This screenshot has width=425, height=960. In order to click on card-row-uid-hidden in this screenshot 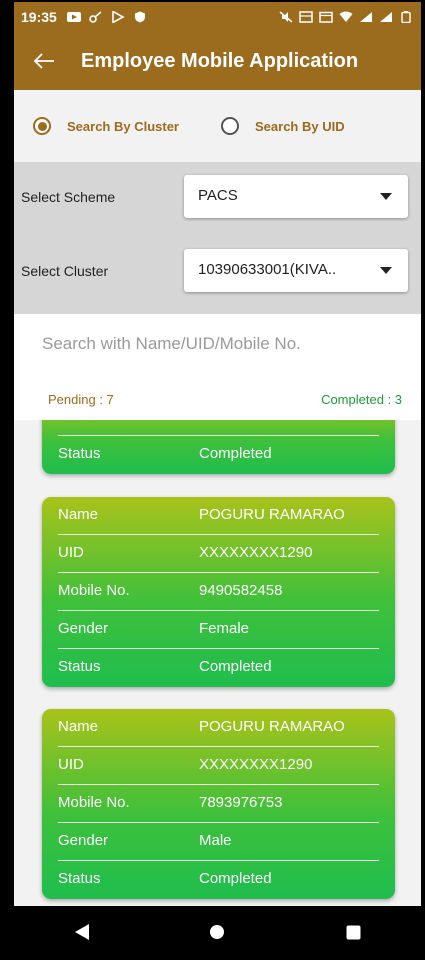, I will do `click(218, 428)`.